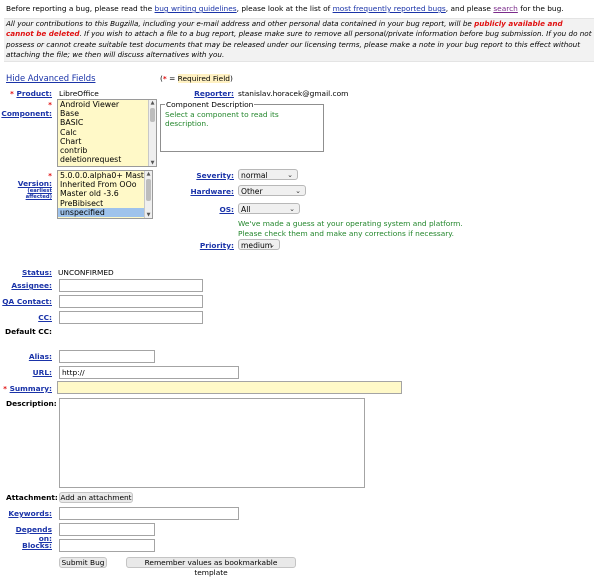 This screenshot has height=578, width=600. Describe the element at coordinates (269, 208) in the screenshot. I see `os-select: All ⌄` at that location.